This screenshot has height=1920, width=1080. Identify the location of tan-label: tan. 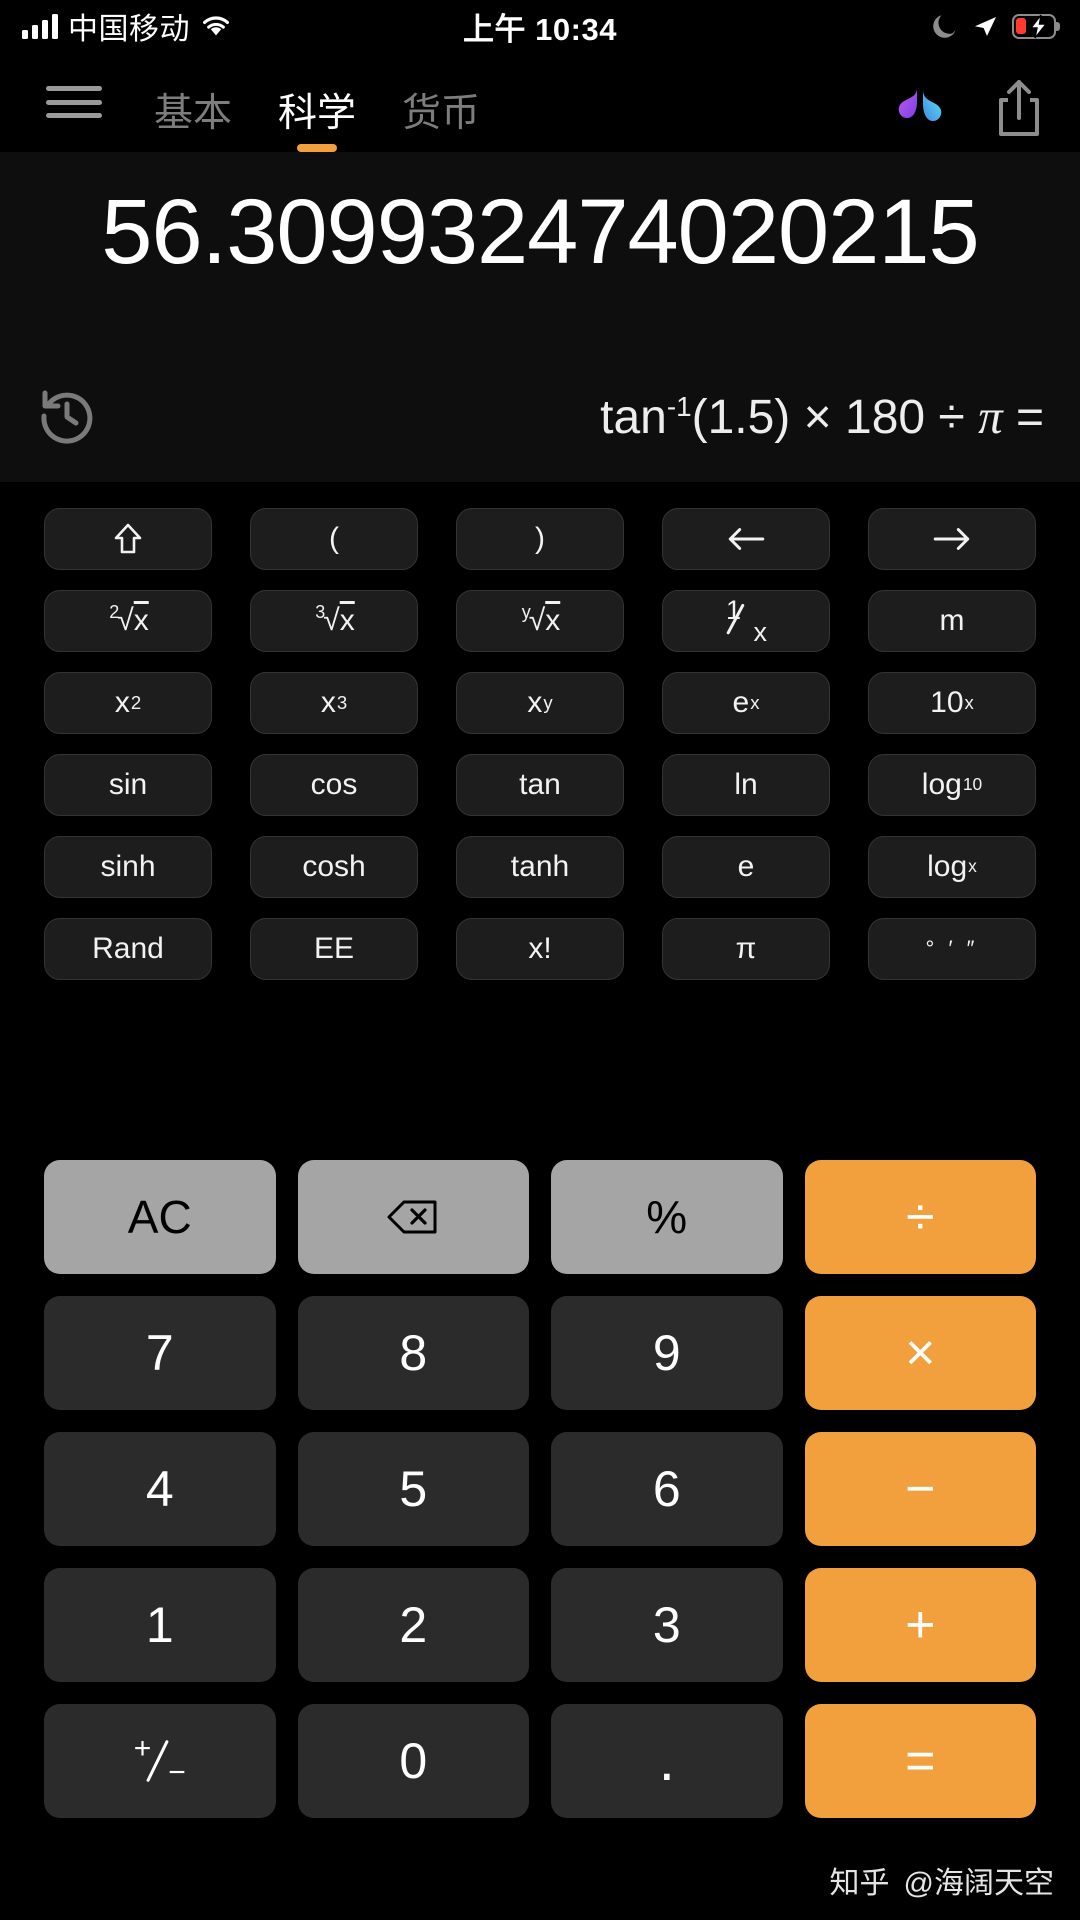
(540, 784).